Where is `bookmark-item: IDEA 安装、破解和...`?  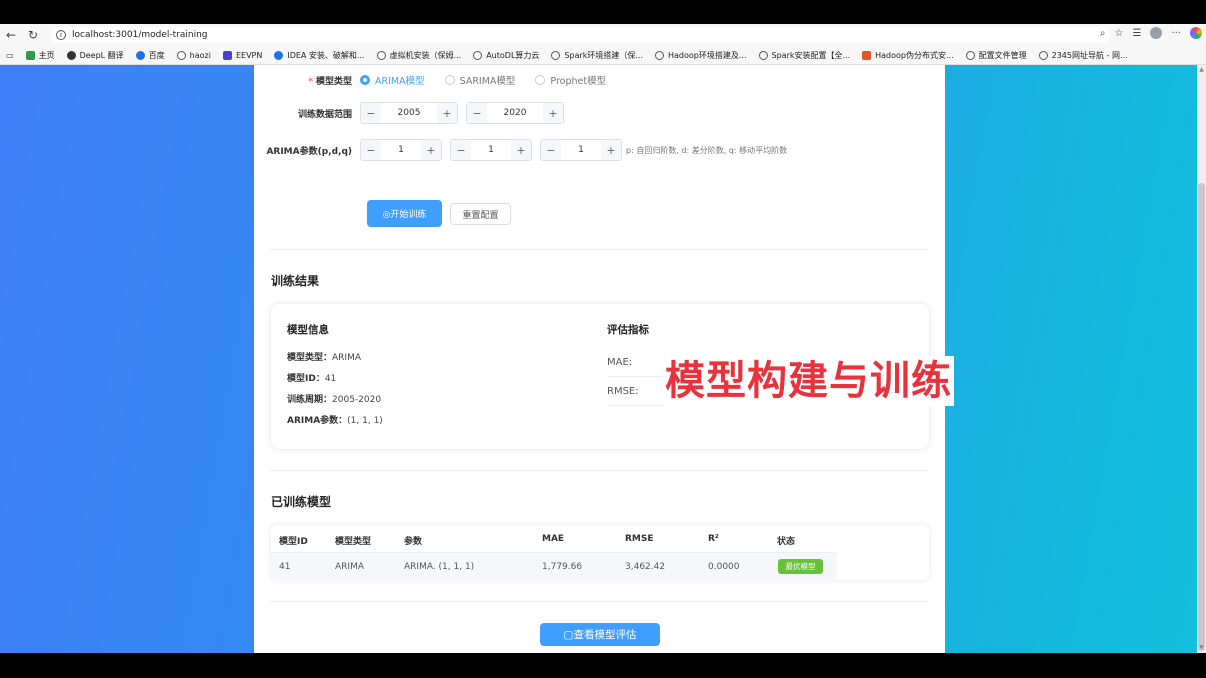
bookmark-item: IDEA 安装、破解和... is located at coordinates (319, 55).